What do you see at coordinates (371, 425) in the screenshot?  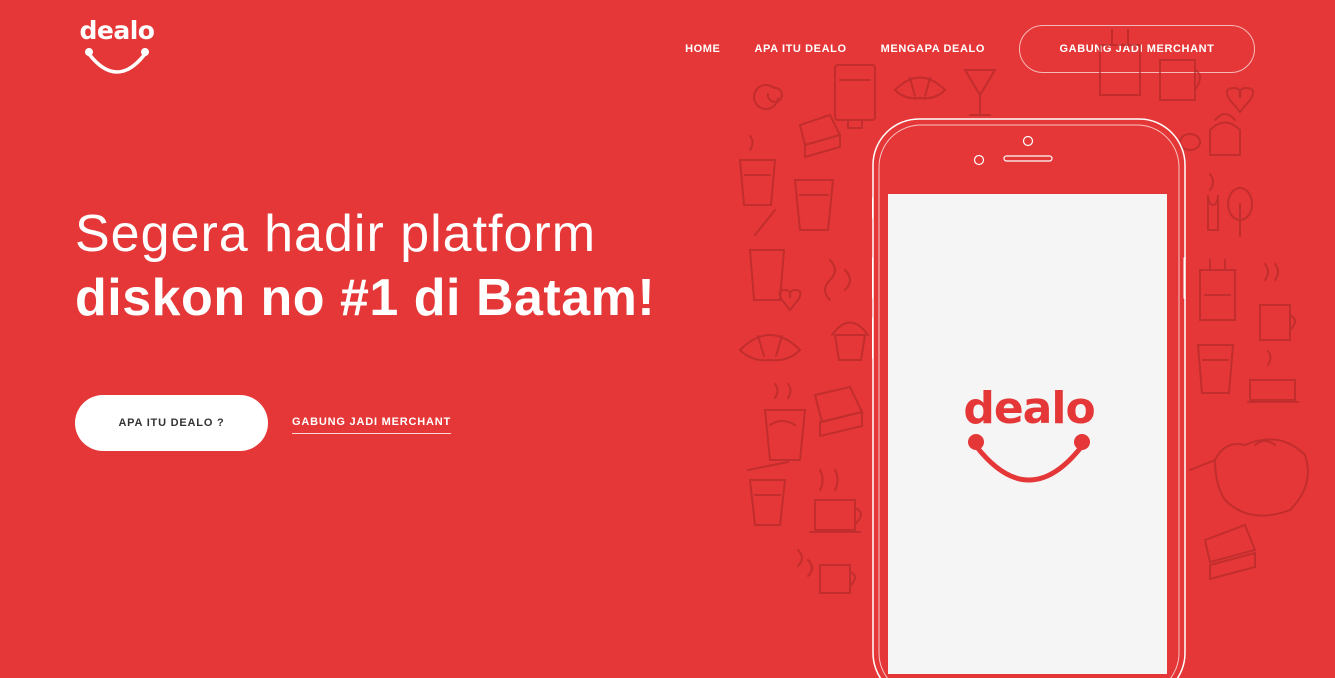 I see `gabung-merchant-link: GABUNG JADI MERCHANT` at bounding box center [371, 425].